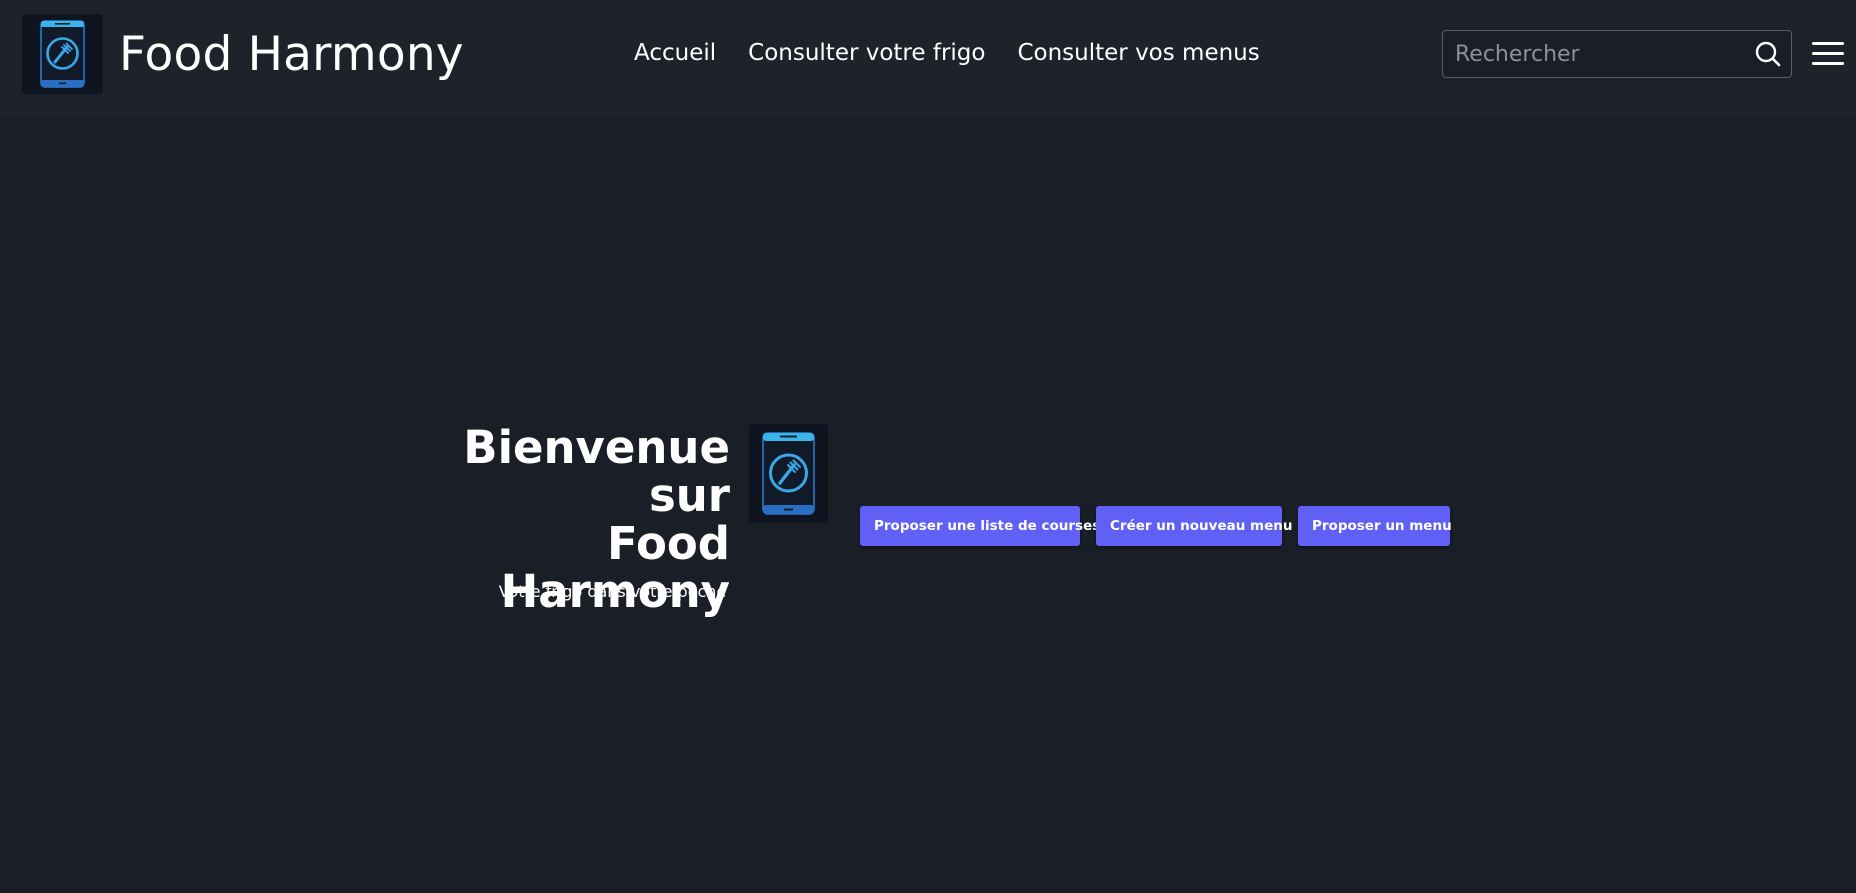 This screenshot has height=893, width=1856. What do you see at coordinates (1828, 54) in the screenshot?
I see `hamburger-menu-icon` at bounding box center [1828, 54].